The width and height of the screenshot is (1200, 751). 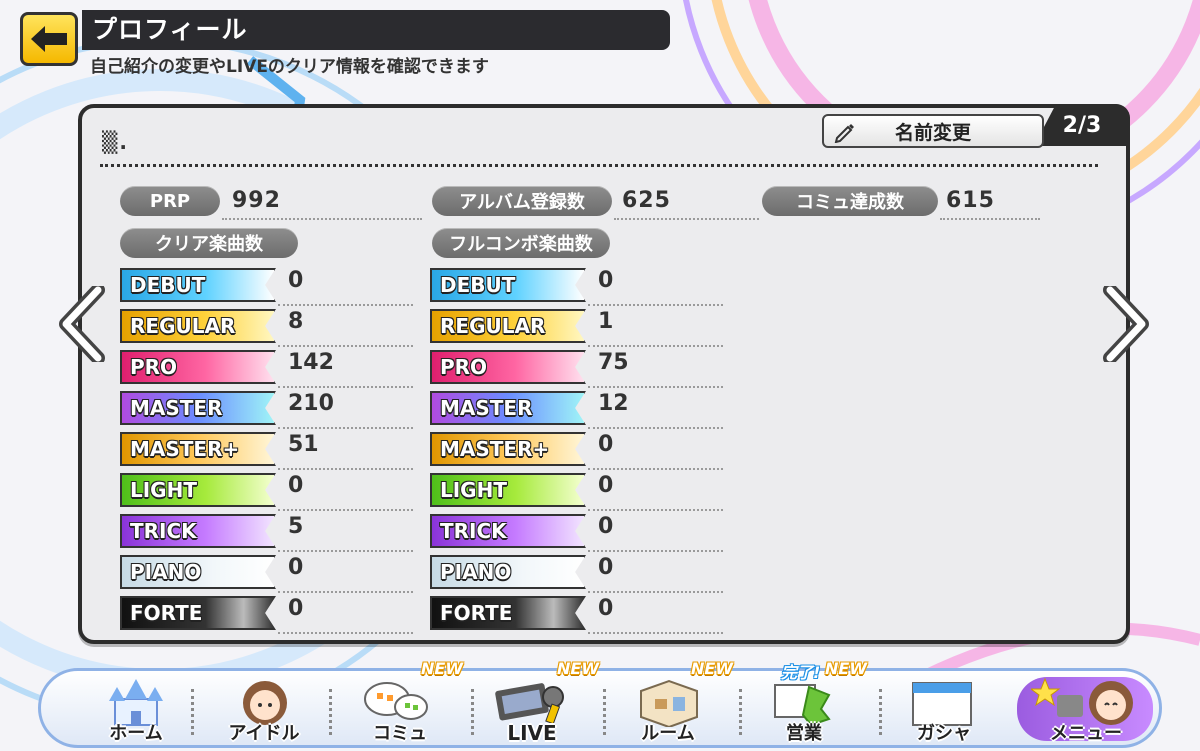 I want to click on menu-gacha-label: ガシャ, so click(x=944, y=733).